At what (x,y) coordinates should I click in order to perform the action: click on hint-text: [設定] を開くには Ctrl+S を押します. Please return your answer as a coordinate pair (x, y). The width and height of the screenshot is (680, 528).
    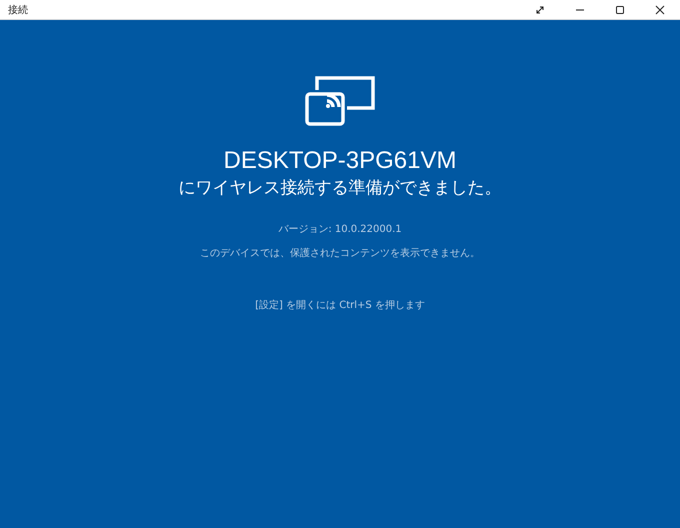
    Looking at the image, I should click on (340, 305).